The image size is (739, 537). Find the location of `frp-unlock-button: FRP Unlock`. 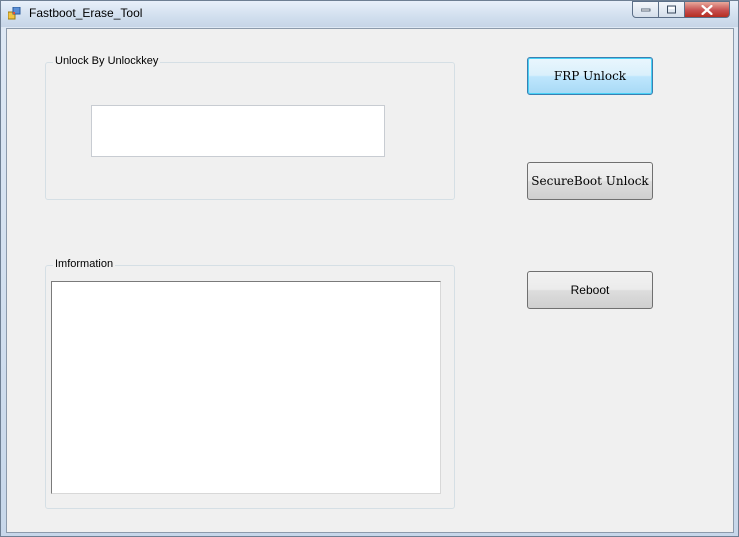

frp-unlock-button: FRP Unlock is located at coordinates (590, 76).